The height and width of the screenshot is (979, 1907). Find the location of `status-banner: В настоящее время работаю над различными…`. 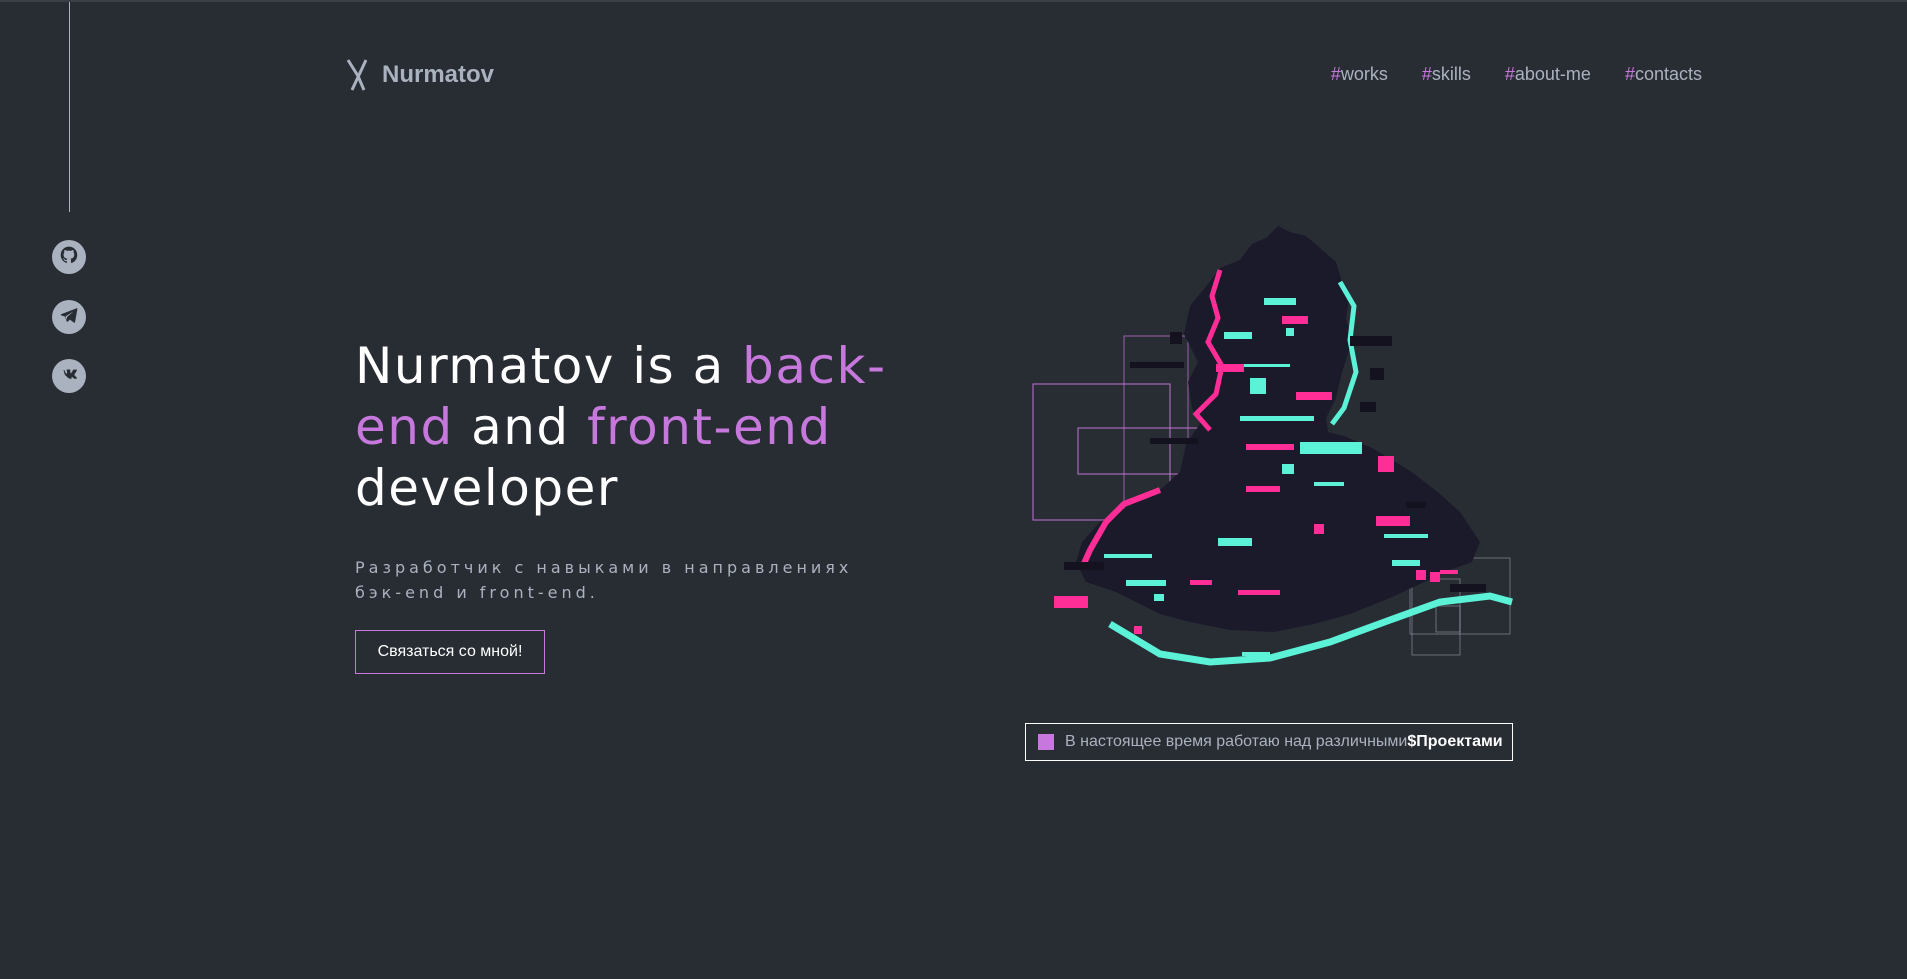

status-banner: В настоящее время работаю над различными… is located at coordinates (1269, 742).